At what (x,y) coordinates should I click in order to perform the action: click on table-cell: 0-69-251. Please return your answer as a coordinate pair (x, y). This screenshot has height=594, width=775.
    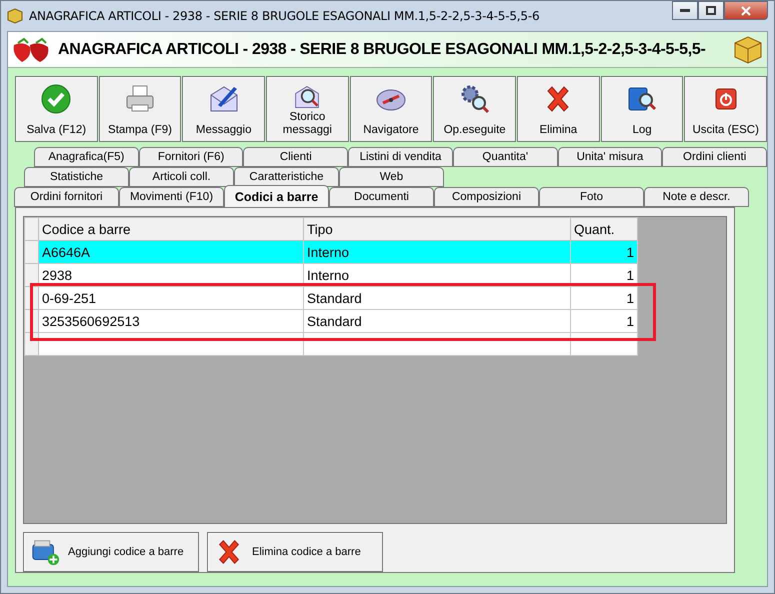
    Looking at the image, I should click on (171, 298).